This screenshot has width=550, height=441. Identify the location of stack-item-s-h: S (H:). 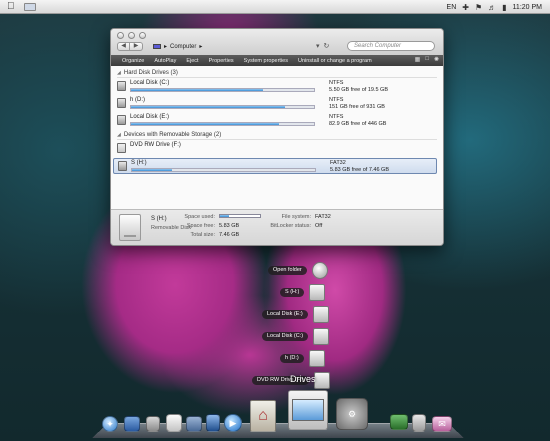
(303, 292).